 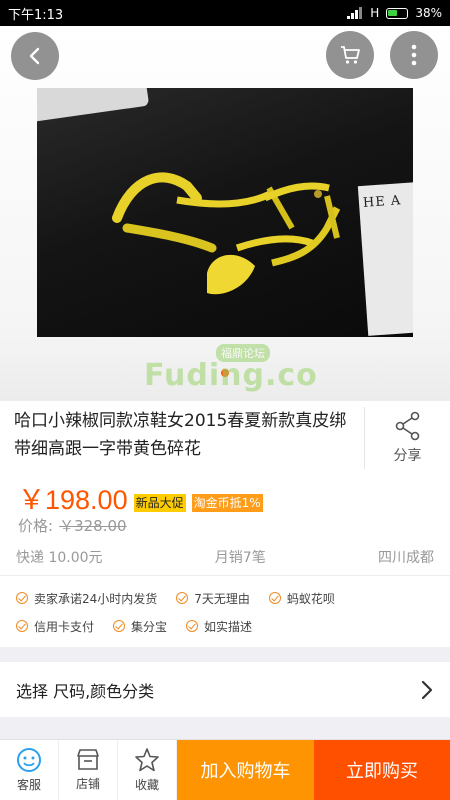 What do you see at coordinates (159, 503) in the screenshot?
I see `promo-tag: 新品大促` at bounding box center [159, 503].